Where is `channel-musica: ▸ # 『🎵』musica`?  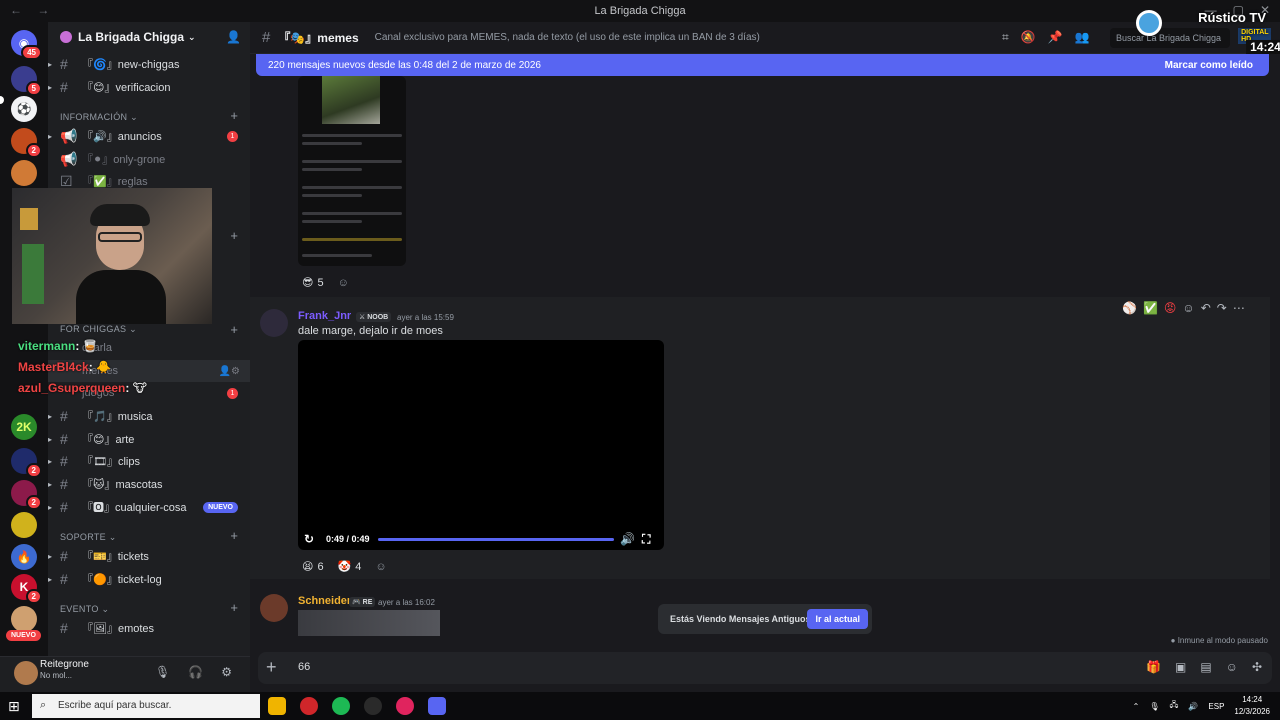 channel-musica: ▸ # 『🎵』musica is located at coordinates (149, 416).